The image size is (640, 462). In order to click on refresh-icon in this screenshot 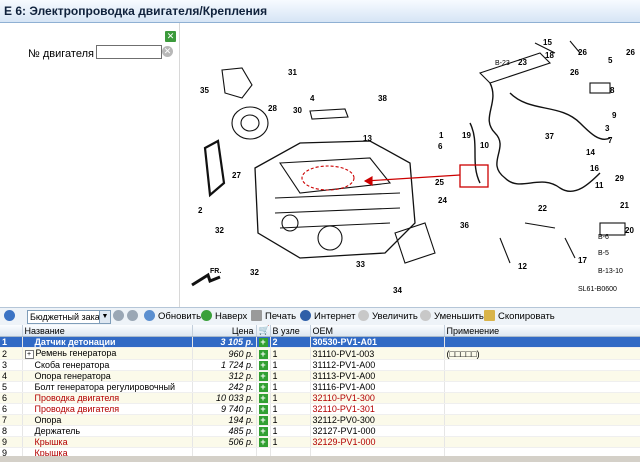, I will do `click(149, 315)`.